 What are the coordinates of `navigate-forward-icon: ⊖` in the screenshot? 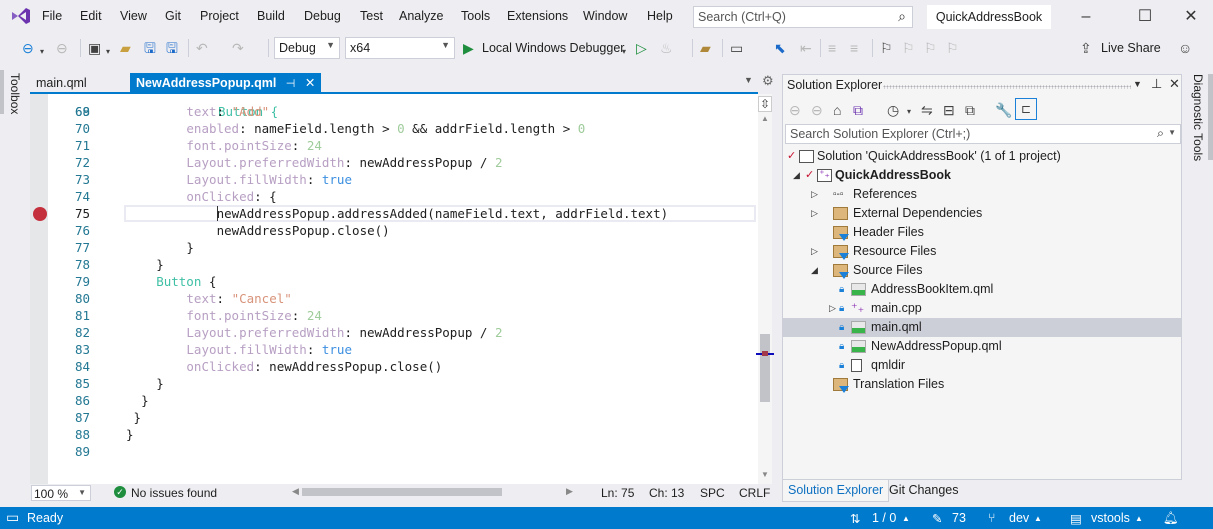 It's located at (62, 48).